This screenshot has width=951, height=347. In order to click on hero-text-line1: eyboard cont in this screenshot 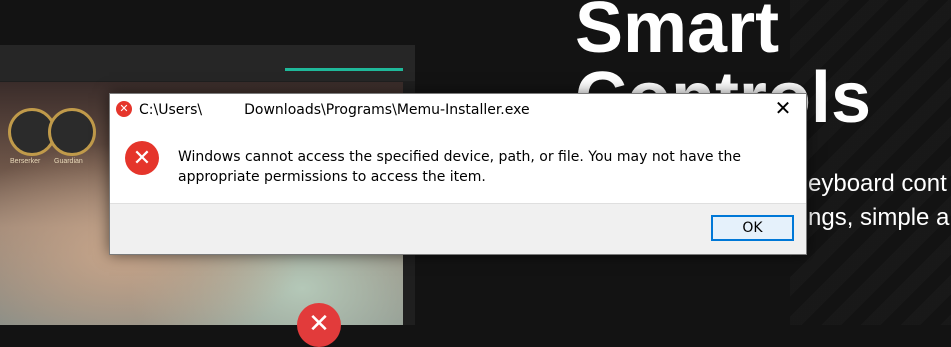, I will do `click(877, 183)`.